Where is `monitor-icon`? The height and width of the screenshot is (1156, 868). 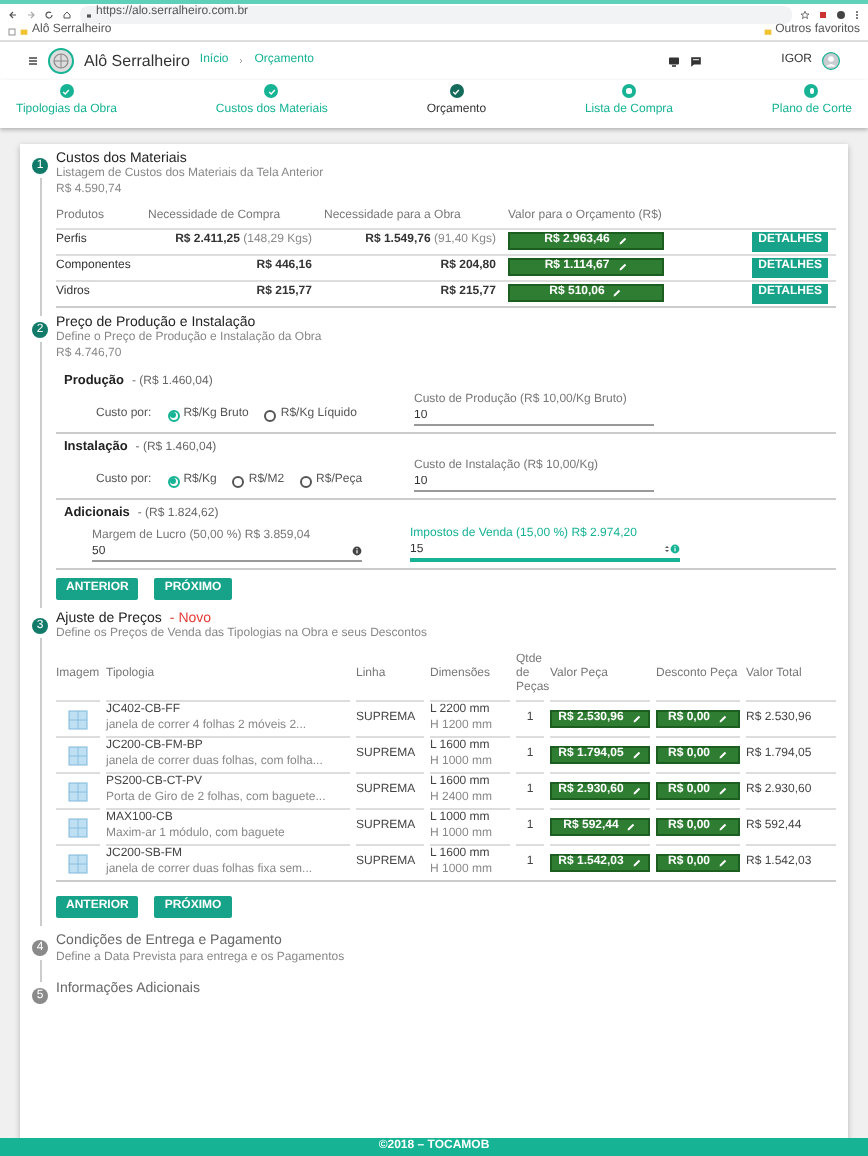 monitor-icon is located at coordinates (673, 61).